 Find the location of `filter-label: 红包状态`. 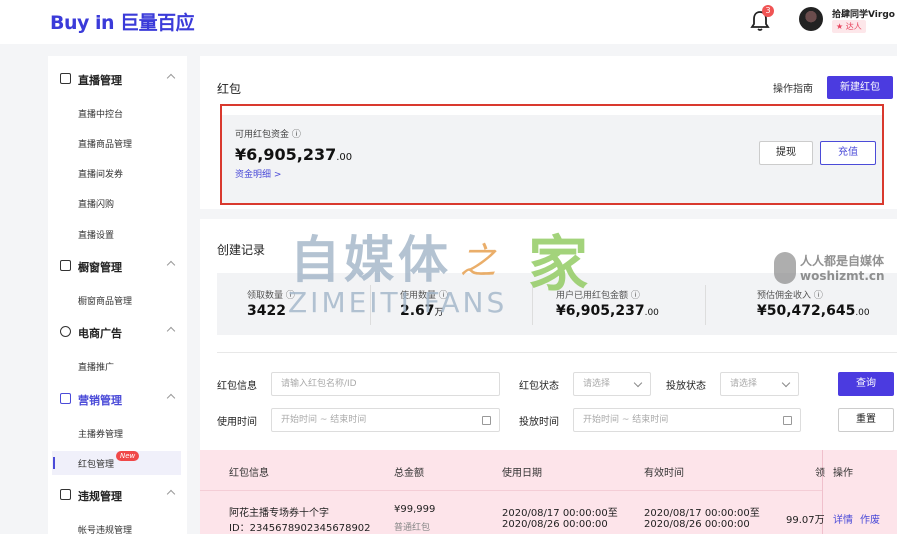

filter-label: 红包状态 is located at coordinates (539, 386).